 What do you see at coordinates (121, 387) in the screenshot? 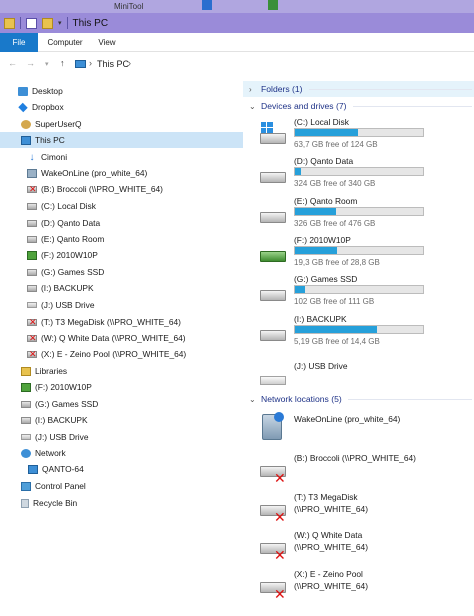
I see `nav-item-drive-f-2: (F:) 2010W10P` at bounding box center [121, 387].